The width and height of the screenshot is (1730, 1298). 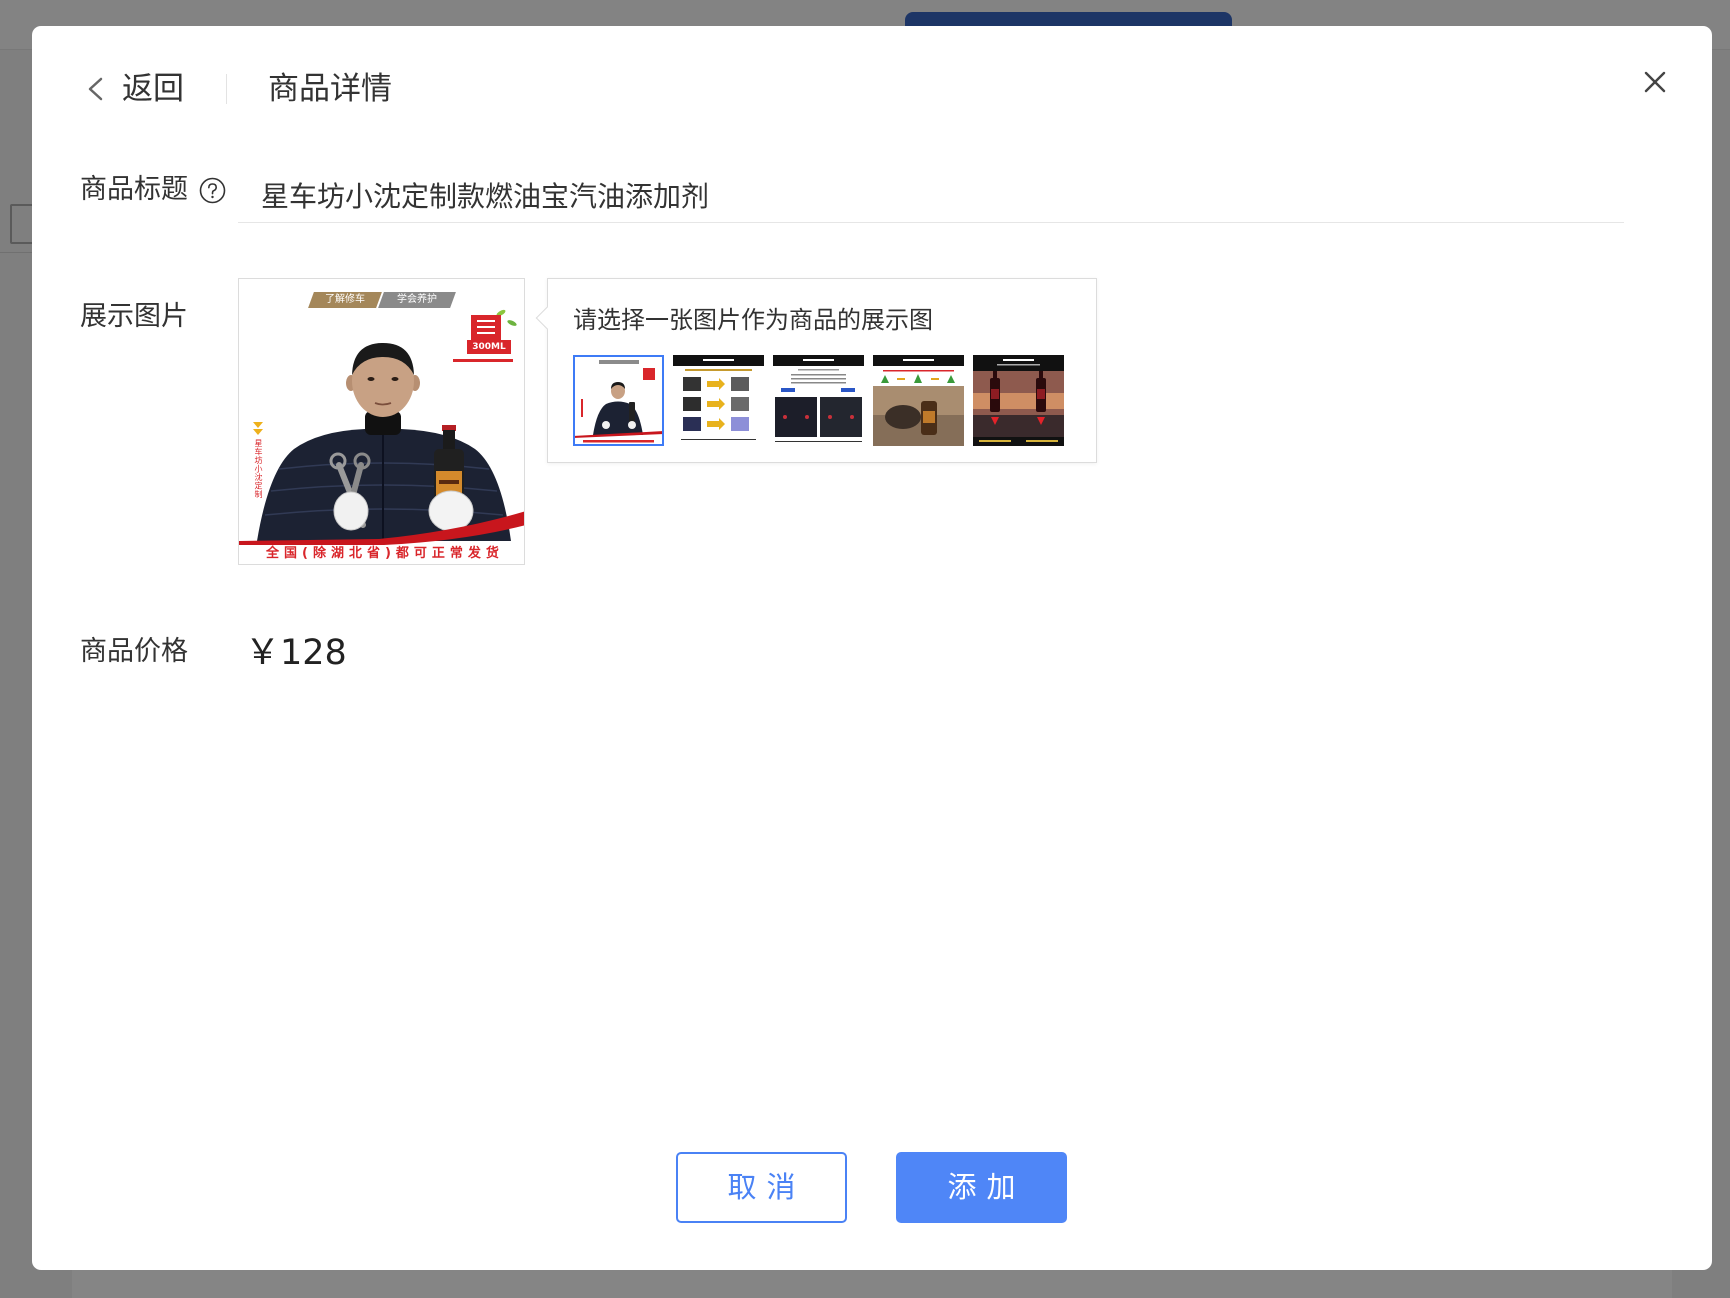 I want to click on thumbnail-1-image, so click(x=618, y=400).